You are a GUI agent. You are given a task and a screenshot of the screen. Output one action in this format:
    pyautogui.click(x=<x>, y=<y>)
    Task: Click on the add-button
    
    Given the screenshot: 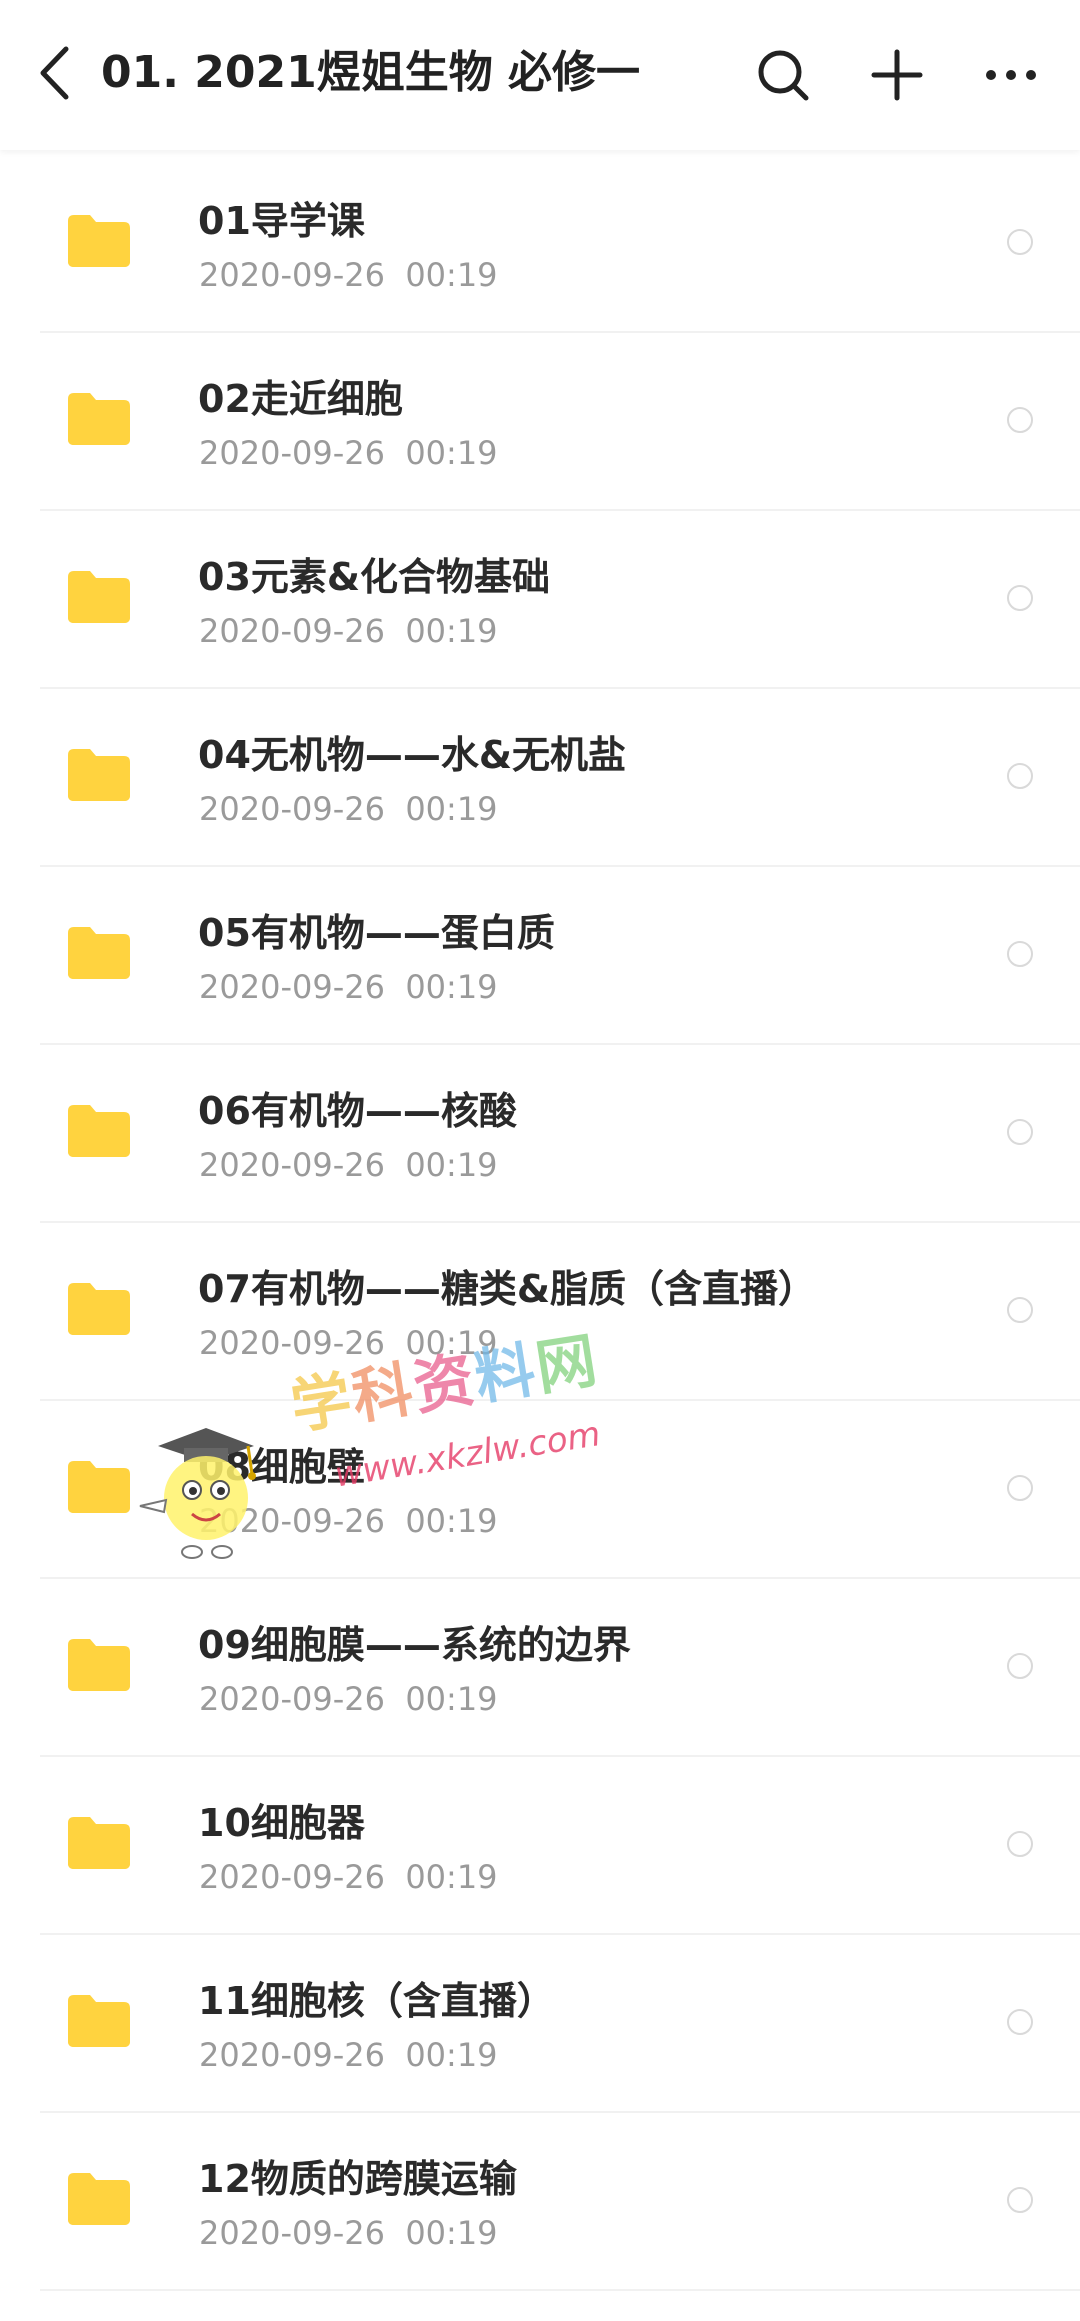 What is the action you would take?
    pyautogui.click(x=897, y=75)
    